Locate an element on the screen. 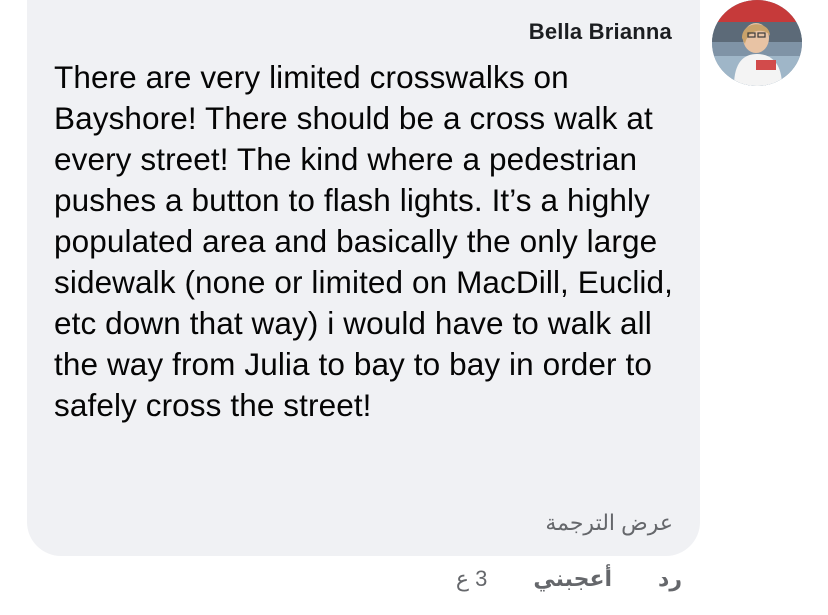  avatar is located at coordinates (757, 43).